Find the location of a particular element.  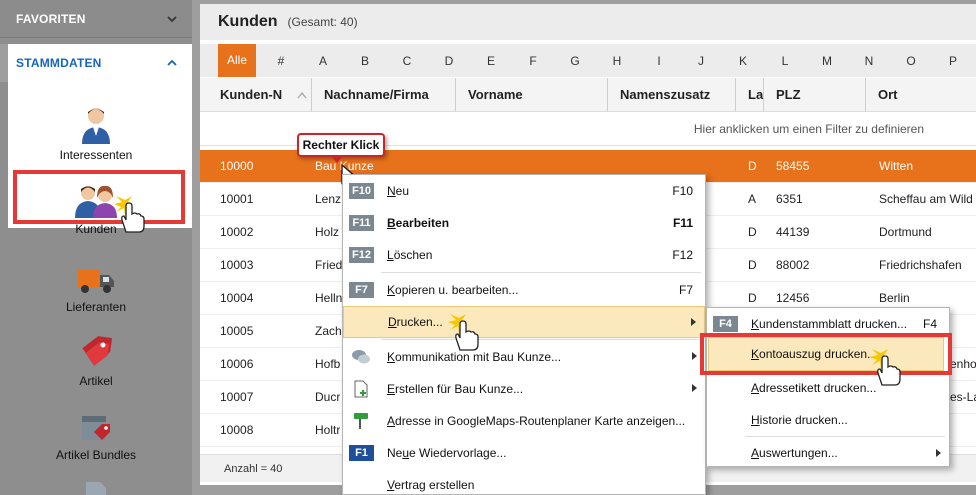

annotation-callout-tail is located at coordinates (337, 159).